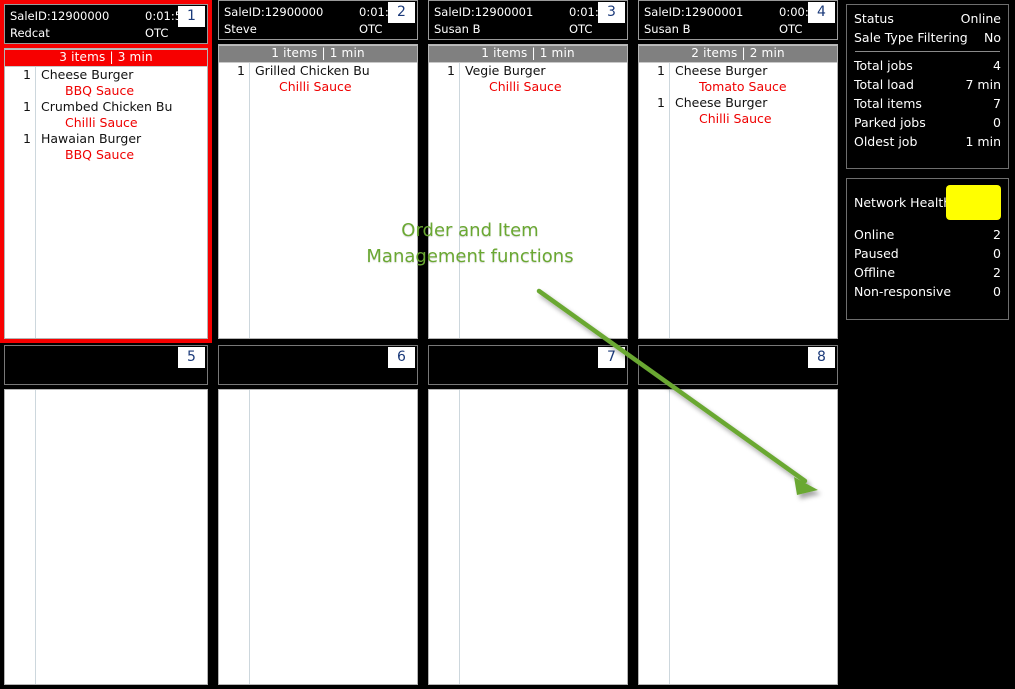 The width and height of the screenshot is (1015, 689). What do you see at coordinates (883, 65) in the screenshot?
I see `total-jobs-label: Total jobs` at bounding box center [883, 65].